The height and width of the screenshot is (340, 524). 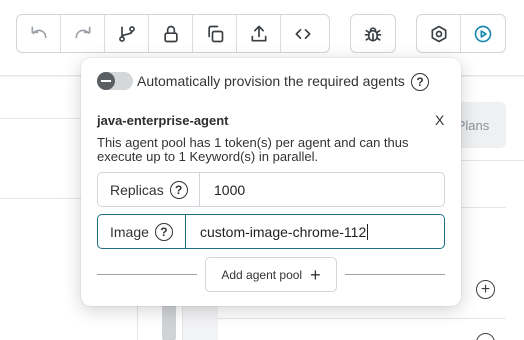 What do you see at coordinates (368, 231) in the screenshot?
I see `text-caret` at bounding box center [368, 231].